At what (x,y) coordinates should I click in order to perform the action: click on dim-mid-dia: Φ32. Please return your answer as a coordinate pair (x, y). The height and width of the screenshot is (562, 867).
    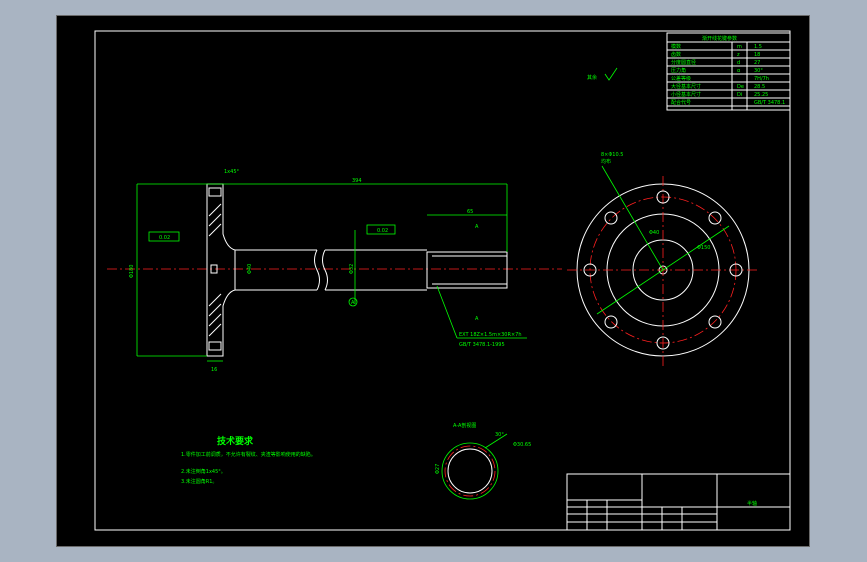
    Looking at the image, I should click on (352, 269).